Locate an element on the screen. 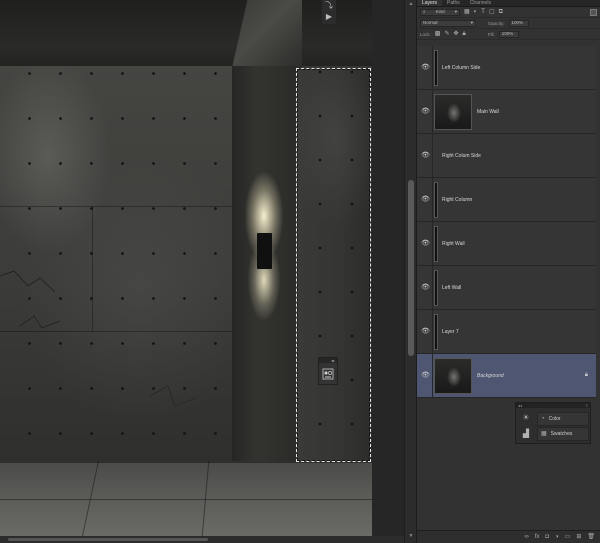 The width and height of the screenshot is (600, 543). vertical-scrollbar: ▲ ▼ is located at coordinates (410, 271).